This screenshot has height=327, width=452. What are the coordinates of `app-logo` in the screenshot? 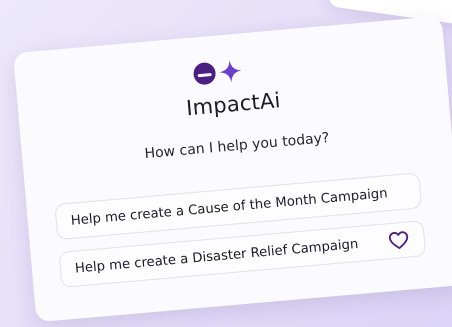 It's located at (221, 72).